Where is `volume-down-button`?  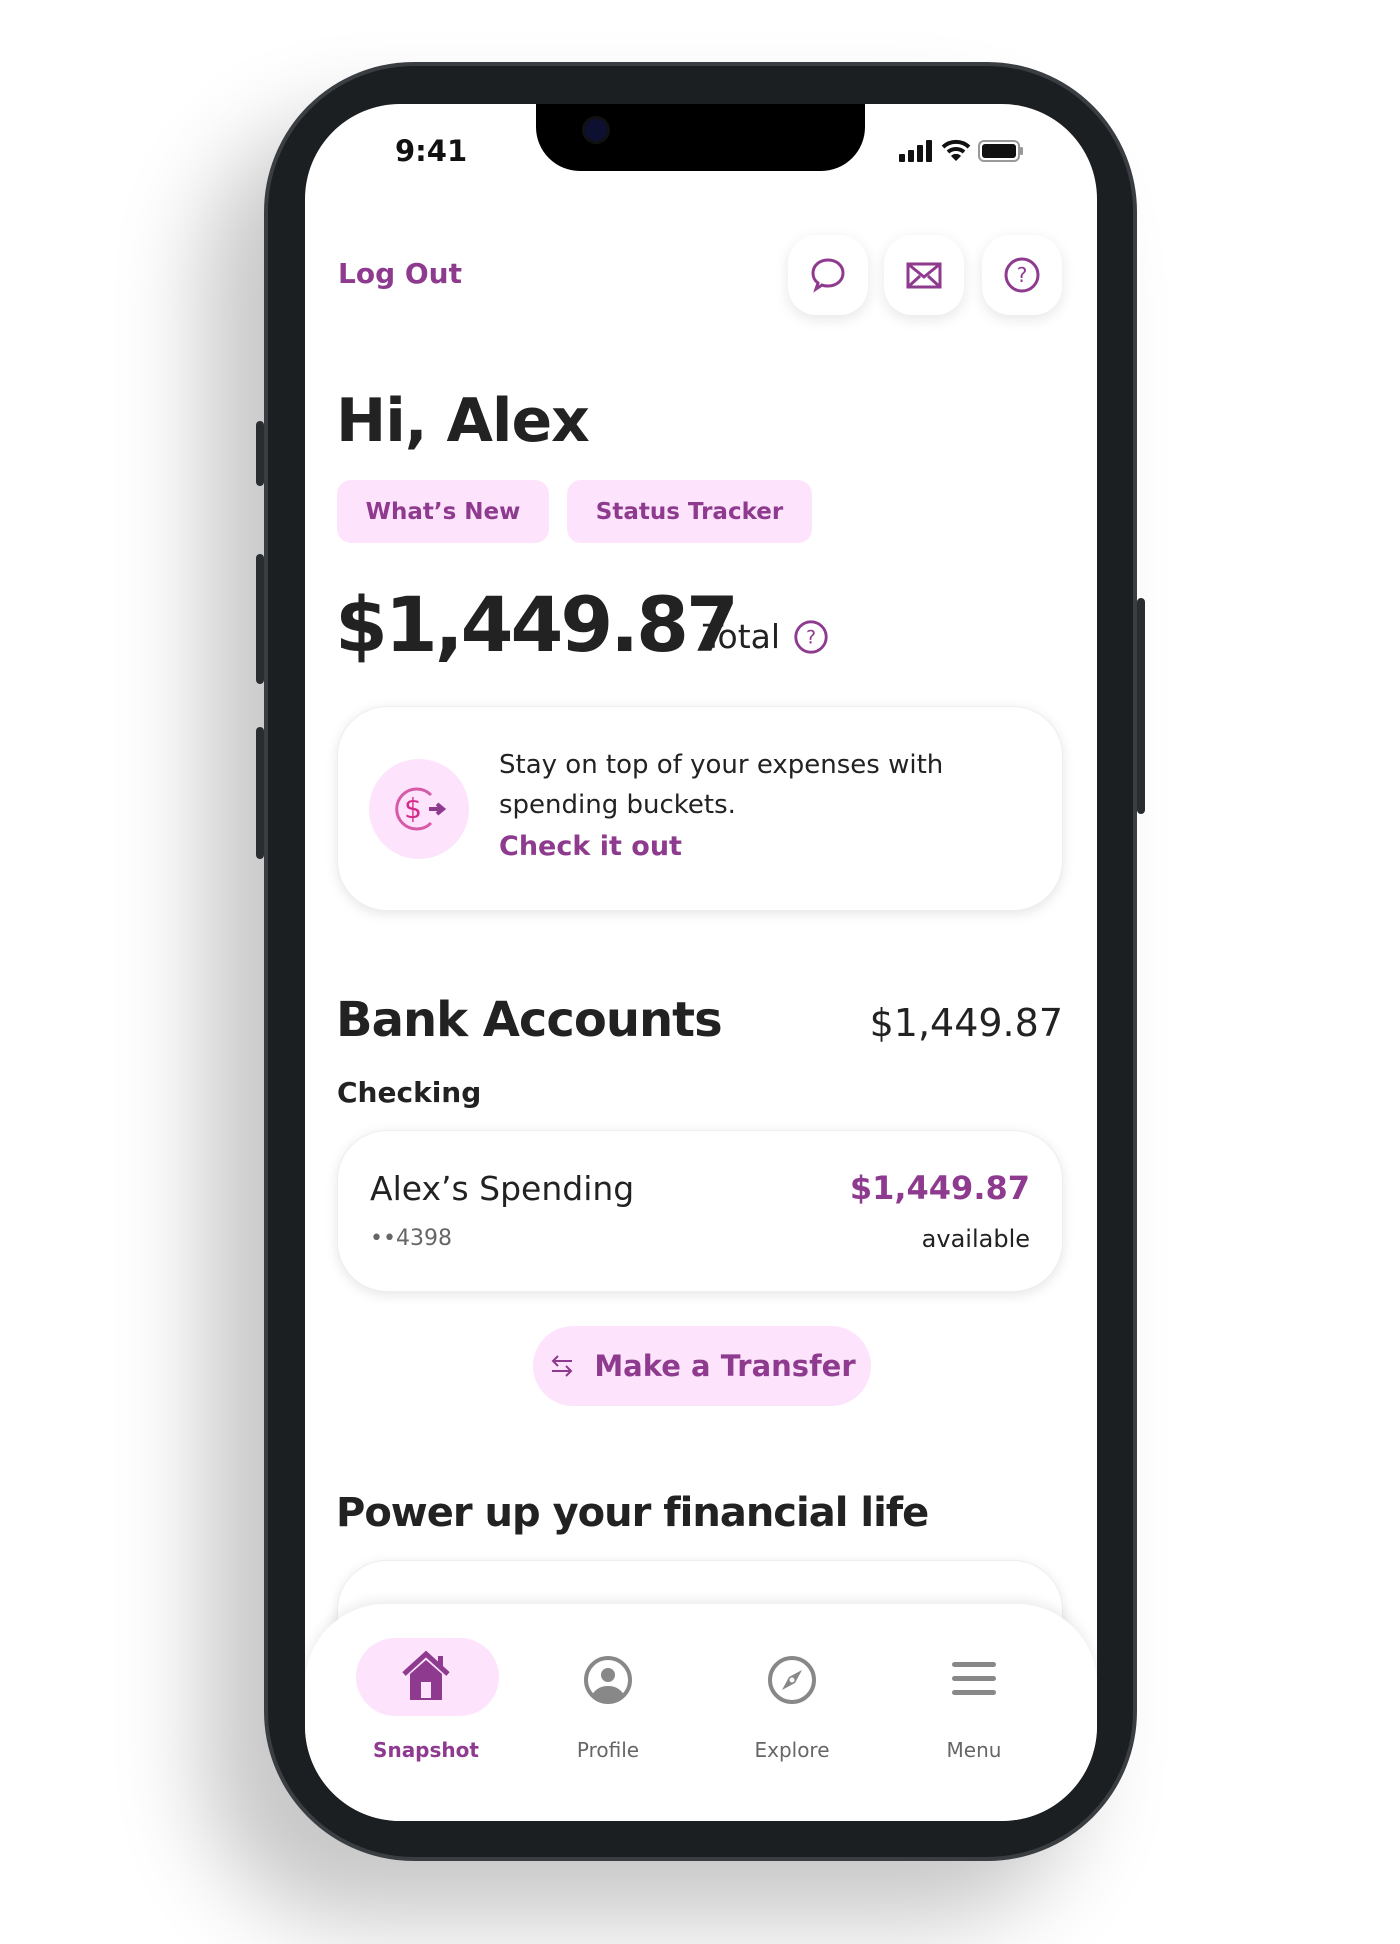 volume-down-button is located at coordinates (260, 793).